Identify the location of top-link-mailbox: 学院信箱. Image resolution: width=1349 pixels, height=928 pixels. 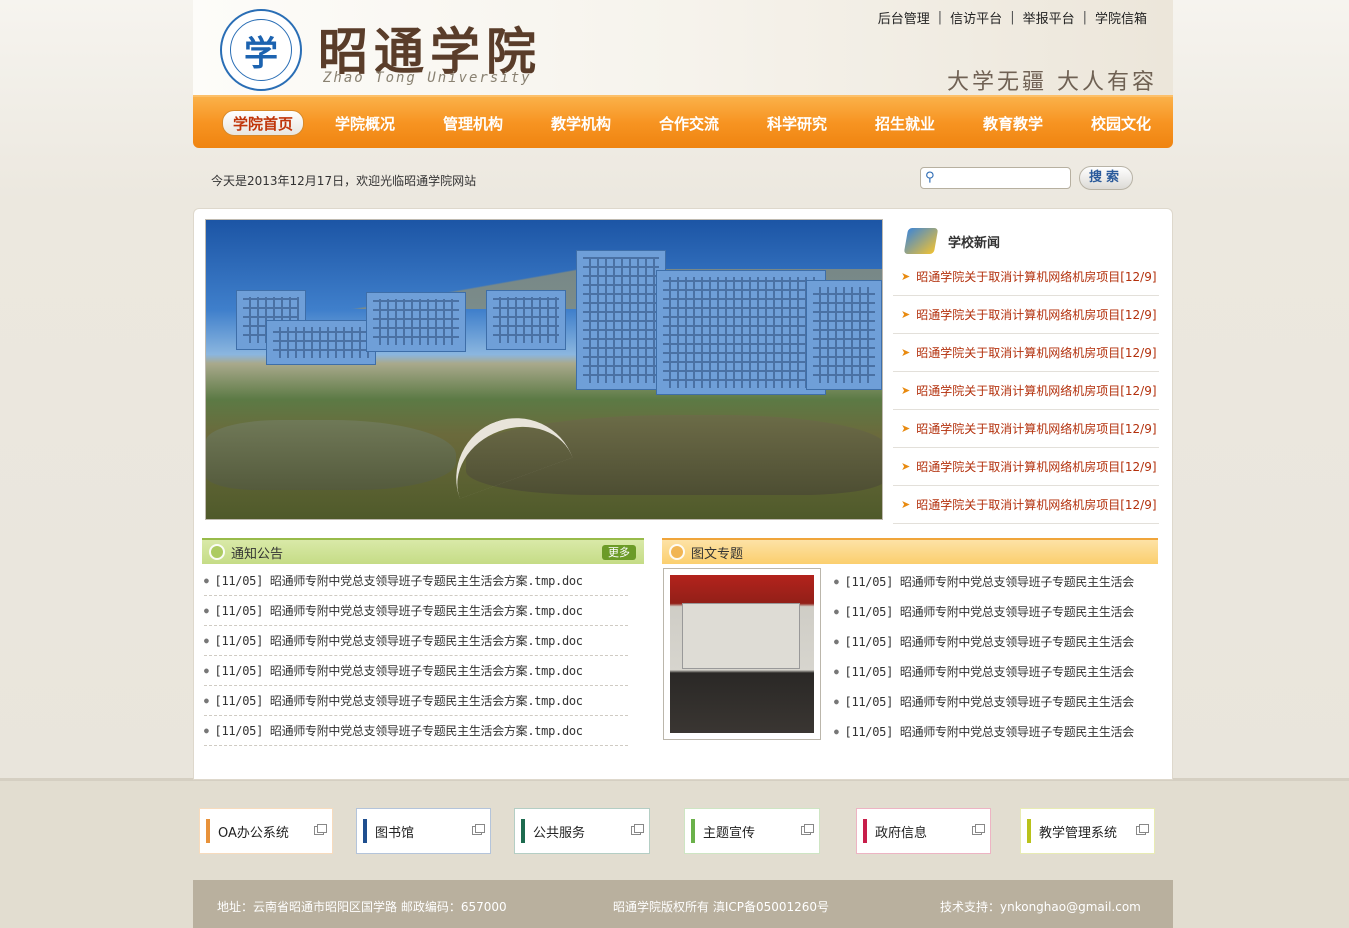
(1121, 17).